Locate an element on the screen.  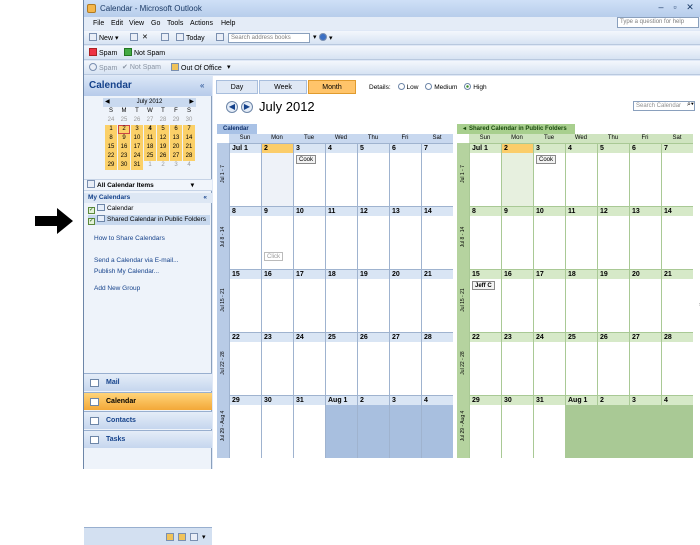
week-label: Jul 29 - Aug 4 is located at coordinates (463, 426).